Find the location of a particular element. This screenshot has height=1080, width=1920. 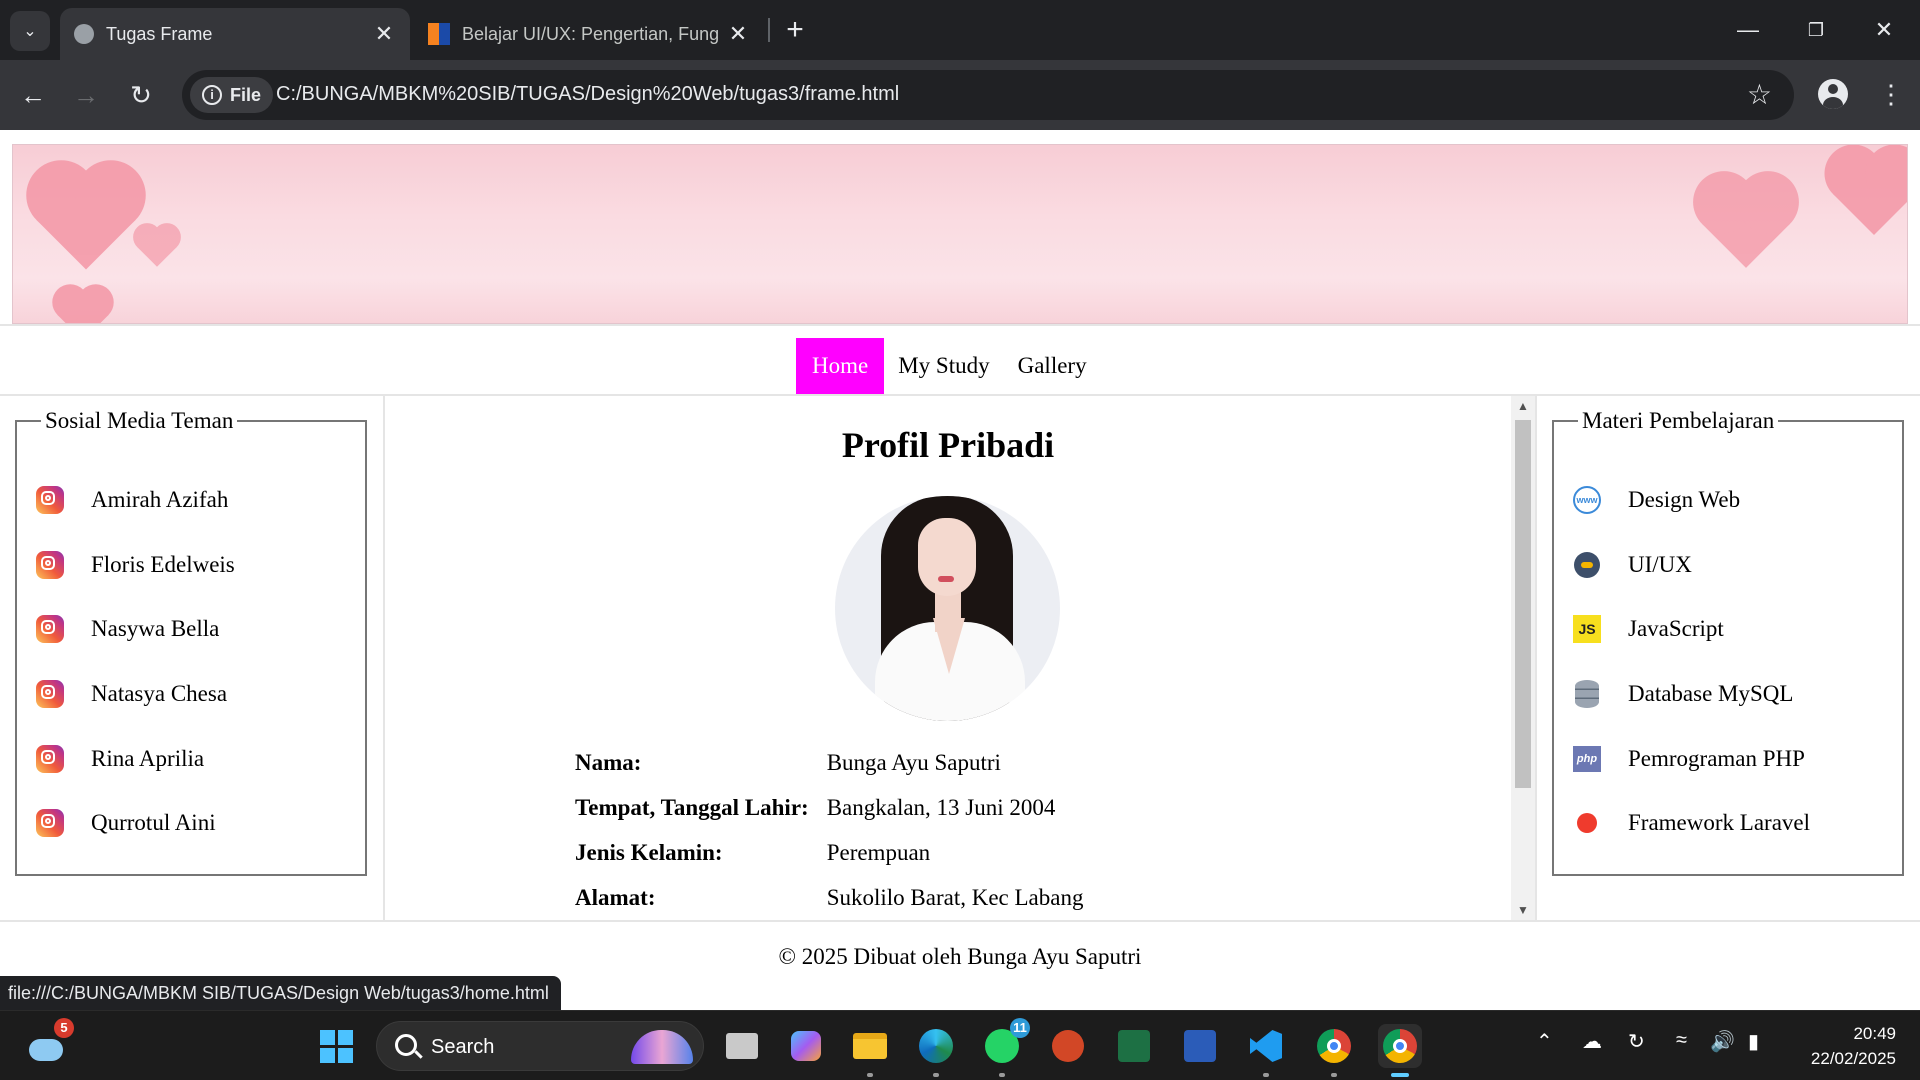

material-item: Database MySQL is located at coordinates (1737, 694).